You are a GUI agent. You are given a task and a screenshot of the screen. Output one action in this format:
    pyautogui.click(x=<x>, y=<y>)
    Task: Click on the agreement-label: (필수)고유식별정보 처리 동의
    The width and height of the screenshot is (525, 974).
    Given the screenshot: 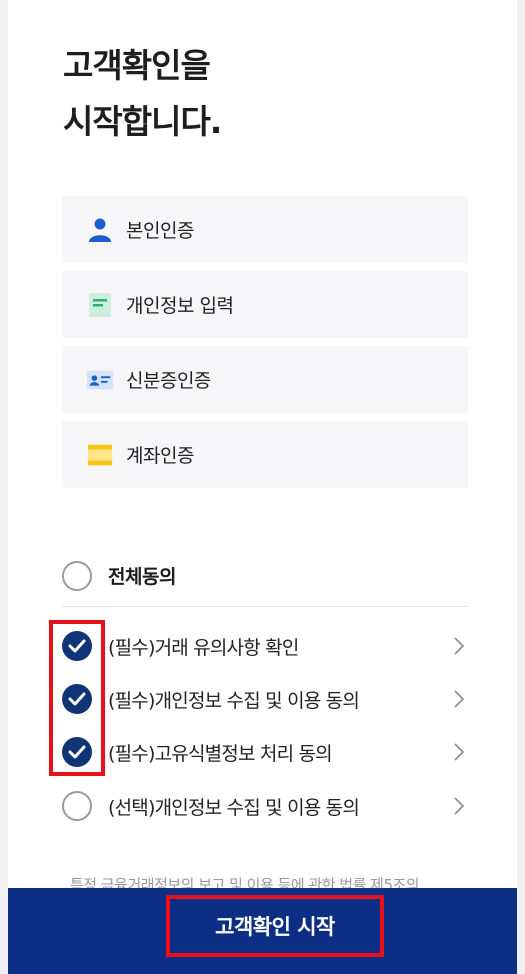 What is the action you would take?
    pyautogui.click(x=220, y=753)
    